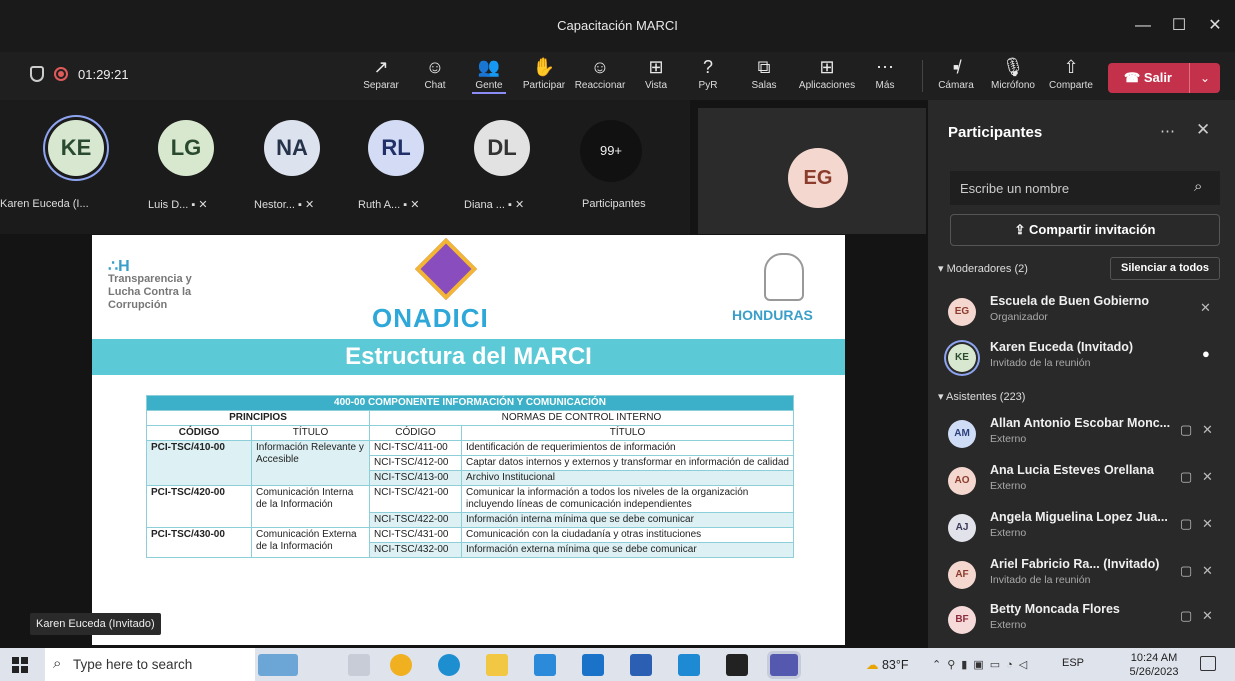 The height and width of the screenshot is (681, 1235). Describe the element at coordinates (150, 664) in the screenshot. I see `taskbar-search-input` at that location.